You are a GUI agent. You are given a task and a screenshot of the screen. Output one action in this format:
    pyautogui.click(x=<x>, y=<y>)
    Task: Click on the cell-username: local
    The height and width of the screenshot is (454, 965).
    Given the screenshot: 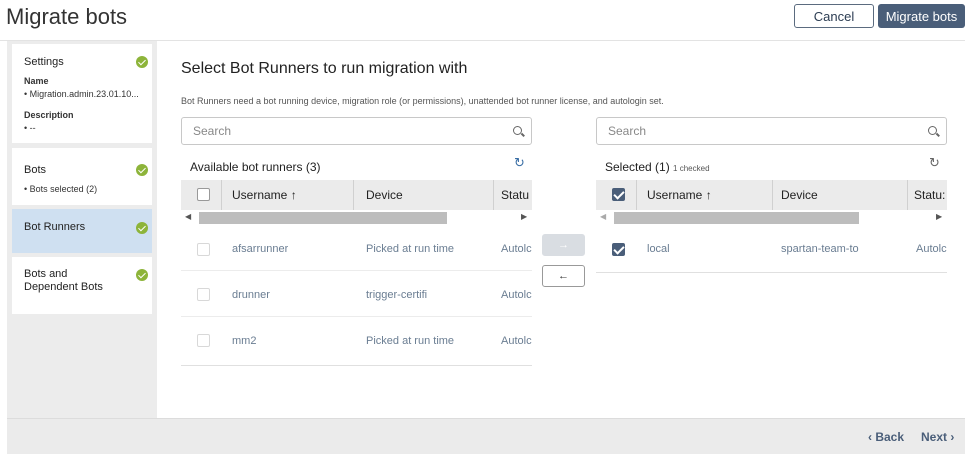 What is the action you would take?
    pyautogui.click(x=658, y=249)
    